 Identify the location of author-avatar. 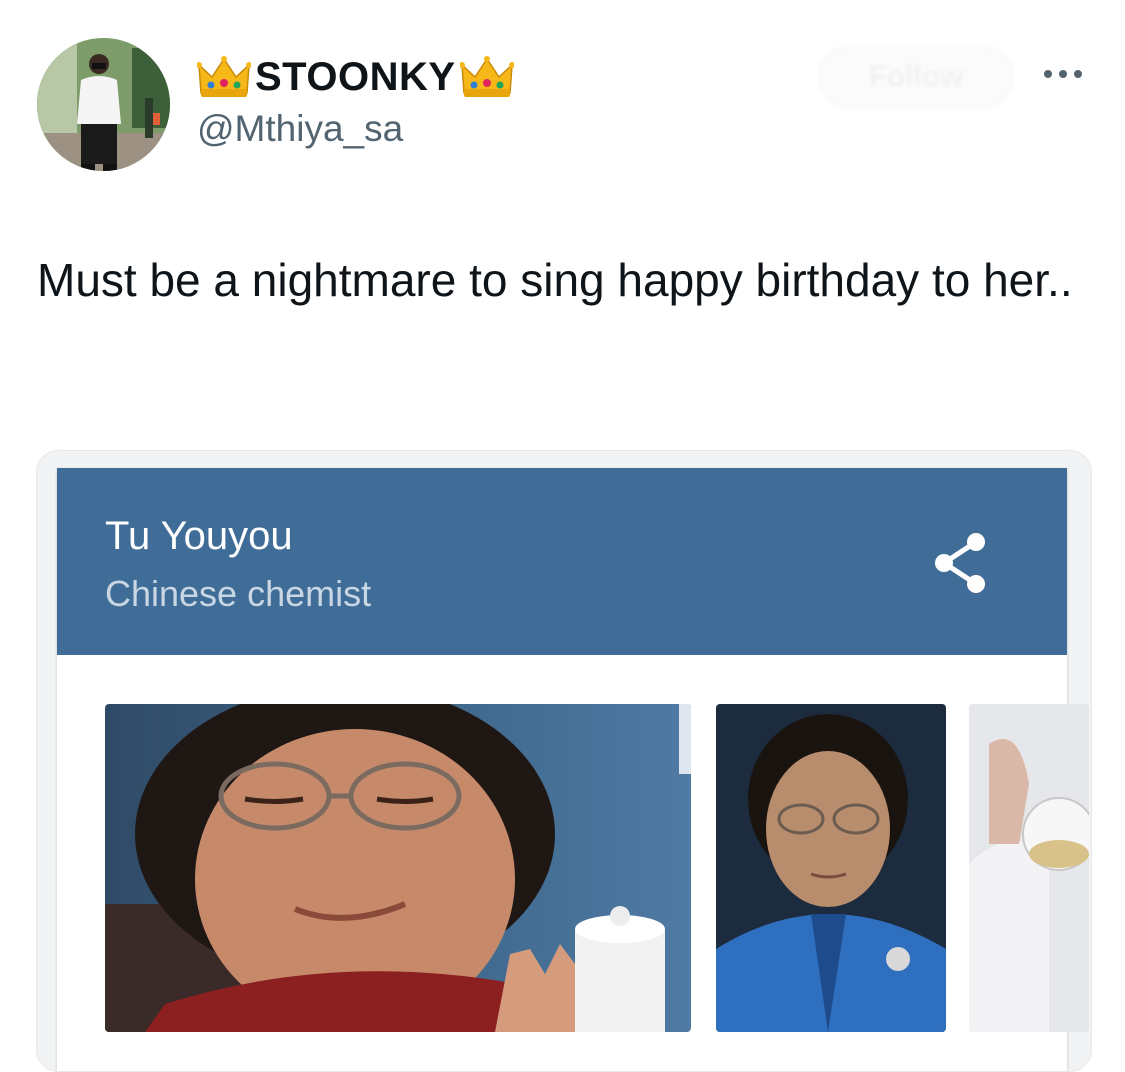
(103, 104).